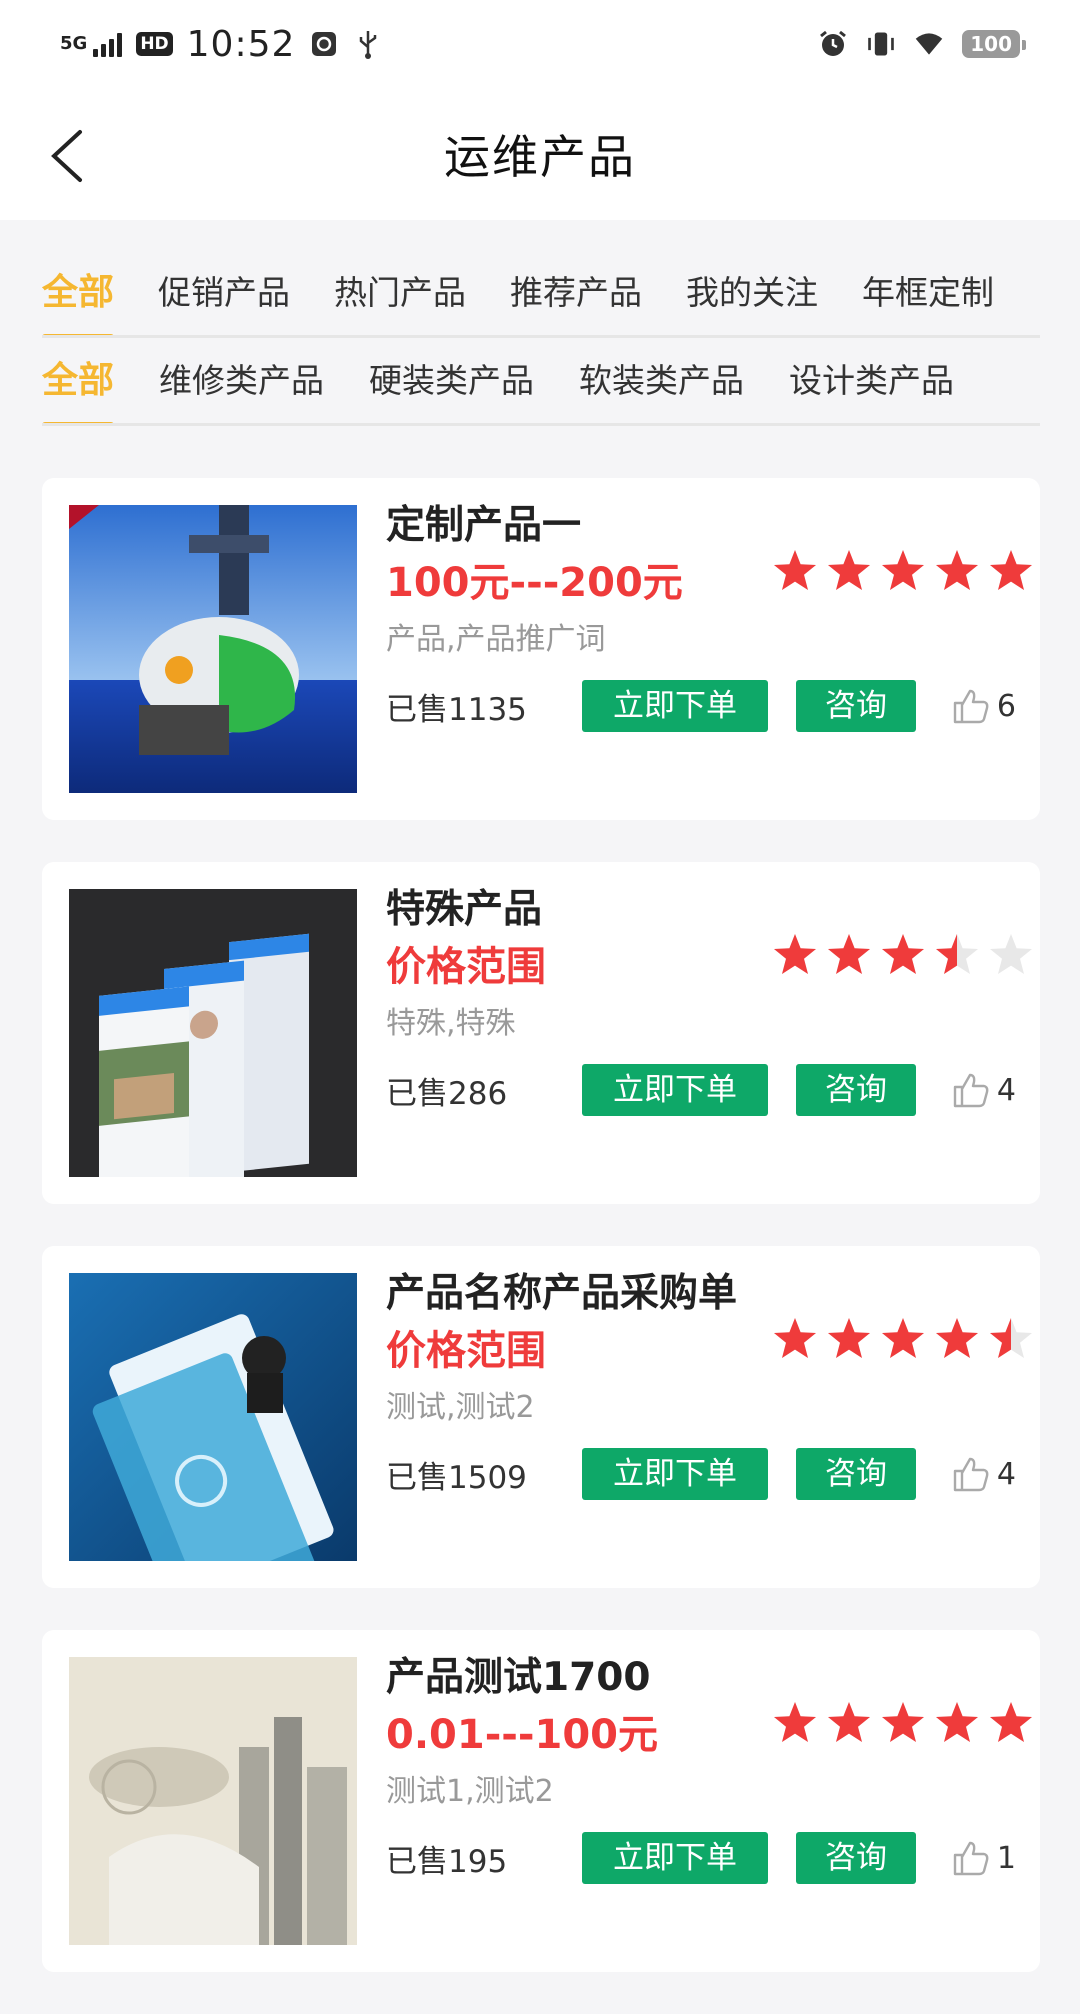  I want to click on category-tab-repair: 维修类产品, so click(241, 380).